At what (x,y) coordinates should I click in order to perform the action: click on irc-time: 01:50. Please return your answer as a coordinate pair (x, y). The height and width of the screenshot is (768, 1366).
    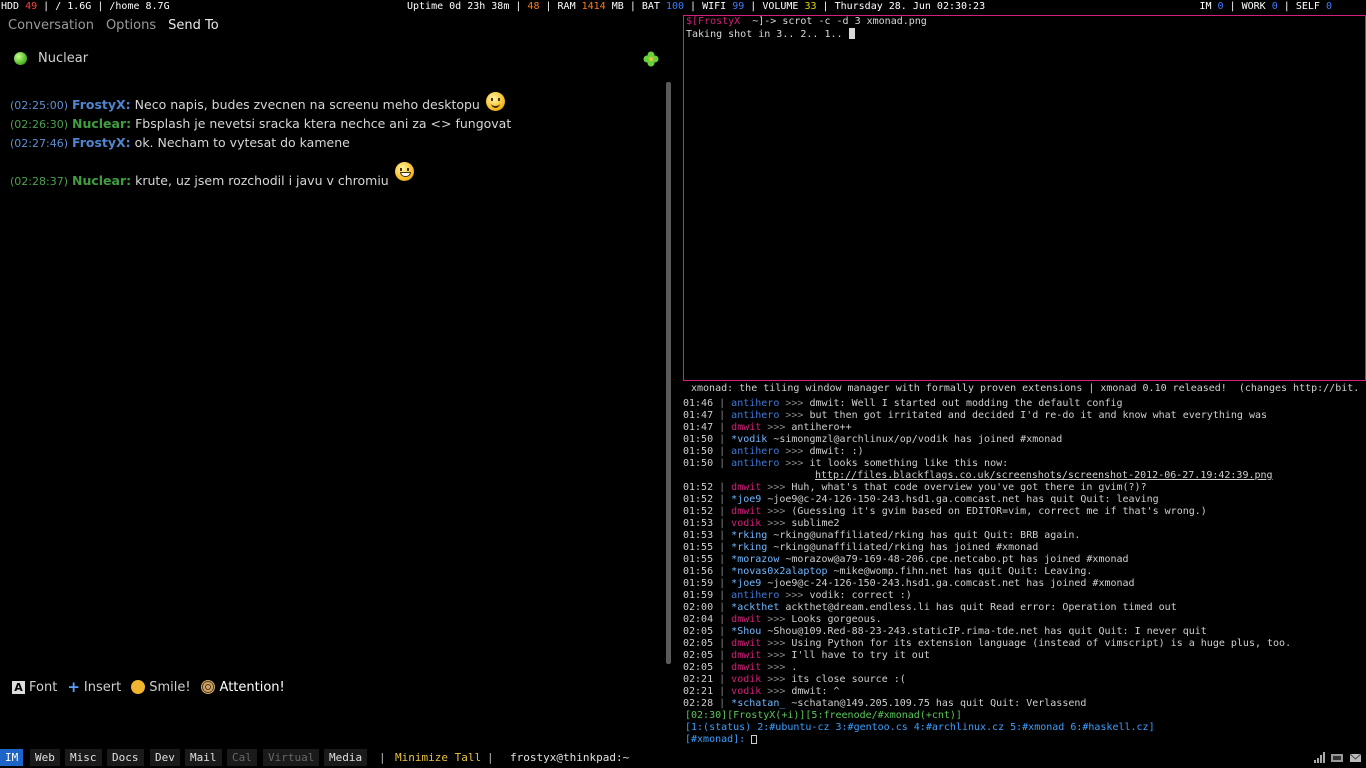
    Looking at the image, I should click on (698, 463).